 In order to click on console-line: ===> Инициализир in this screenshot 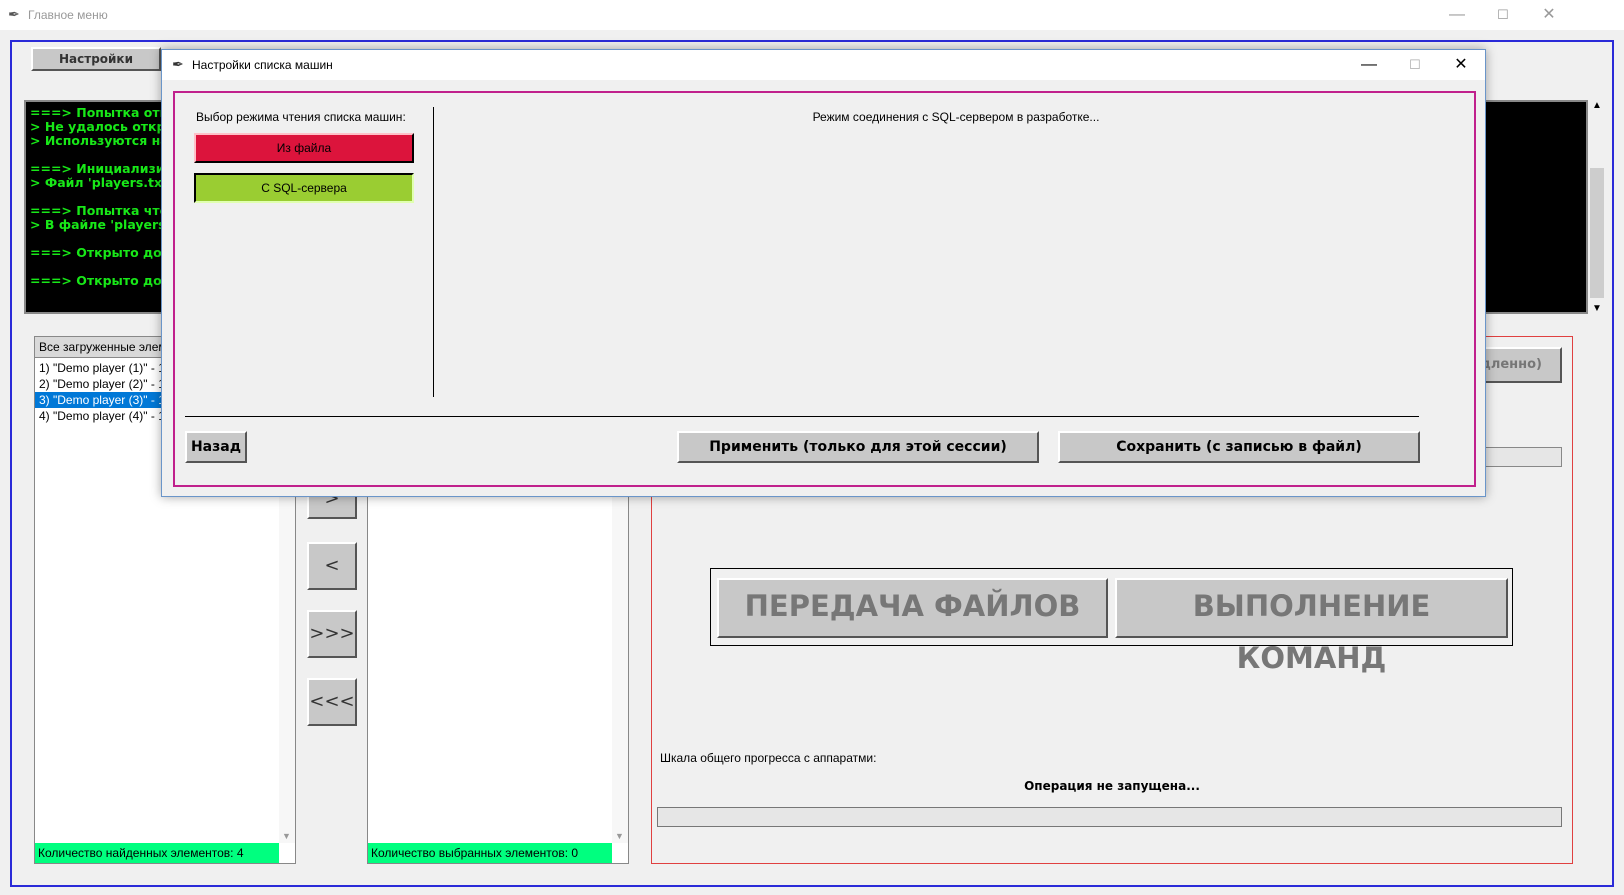, I will do `click(102, 168)`.